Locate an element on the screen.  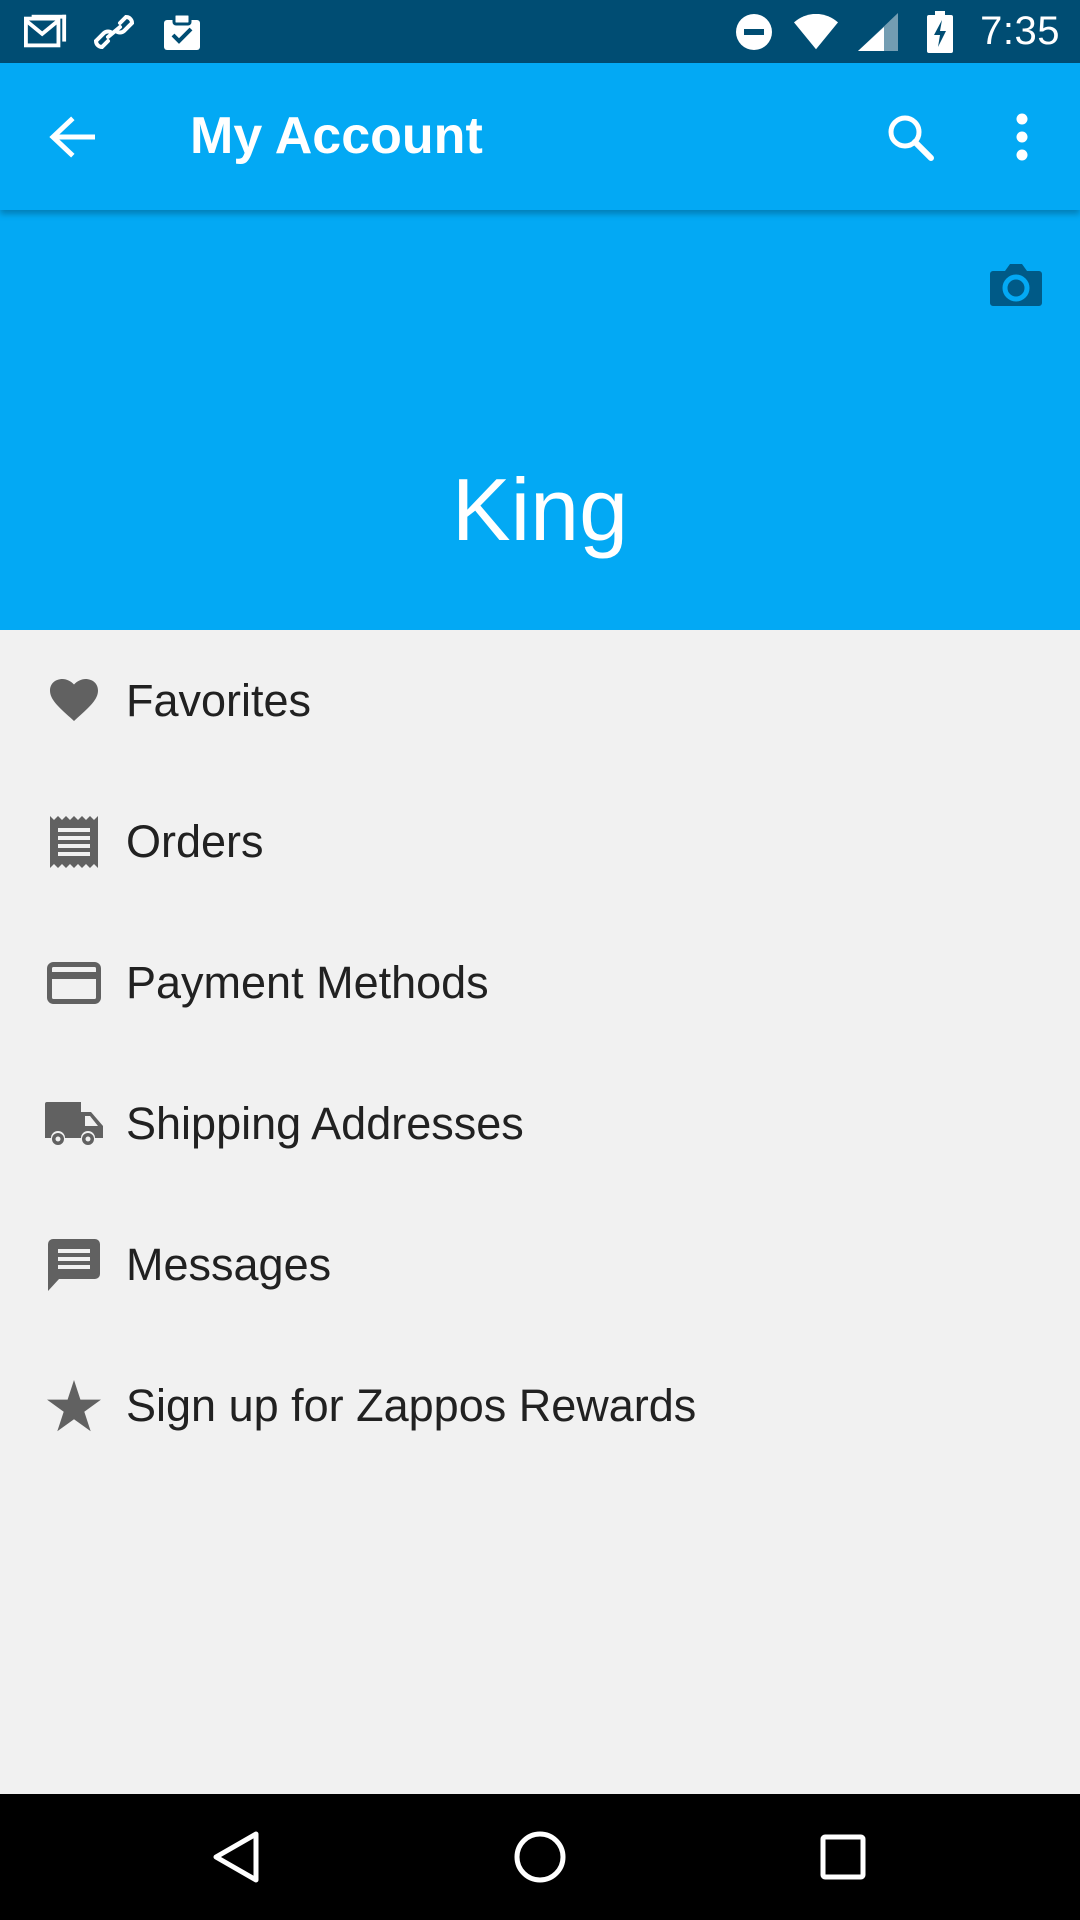
truck-icon is located at coordinates (74, 1124).